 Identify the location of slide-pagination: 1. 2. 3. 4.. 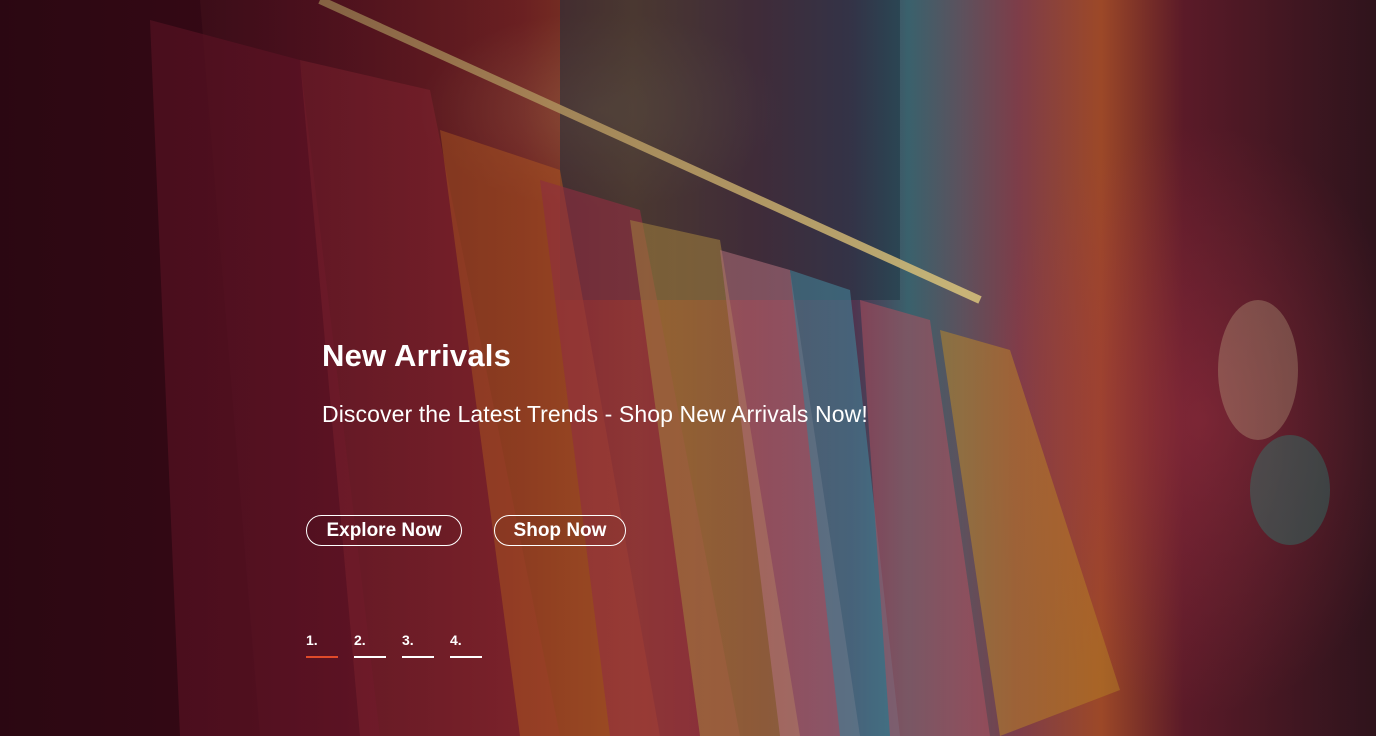
(394, 644).